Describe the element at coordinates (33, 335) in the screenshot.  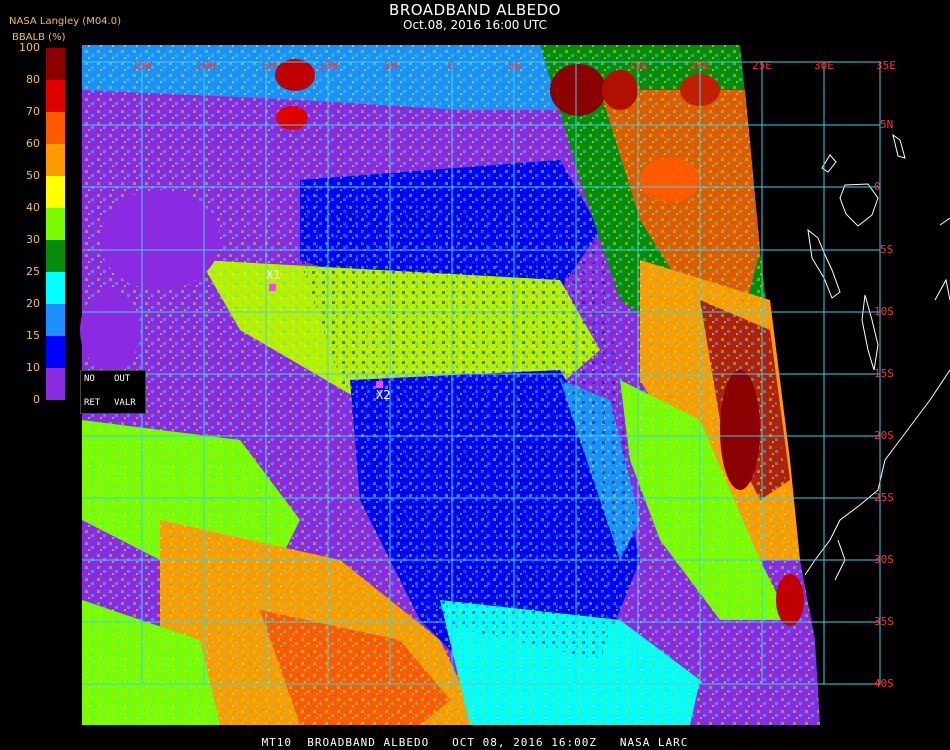
I see `colorbar-tick: 15` at that location.